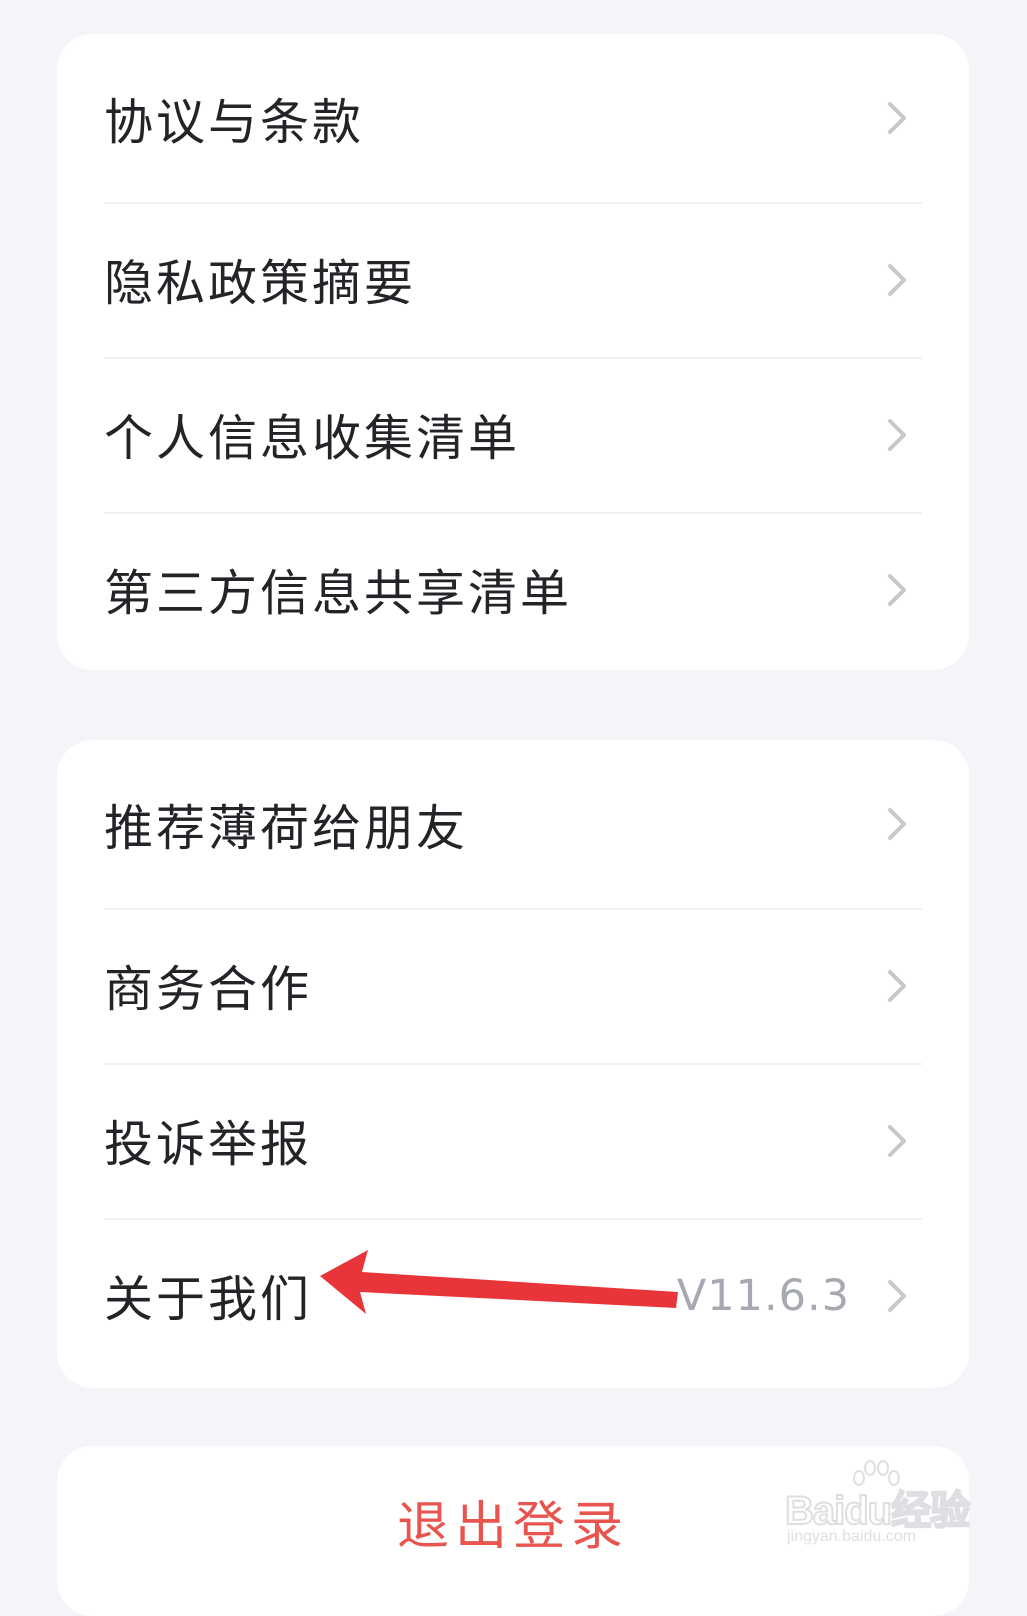 The height and width of the screenshot is (1616, 1027). Describe the element at coordinates (763, 1295) in the screenshot. I see `app-version-value: V11.6.3` at that location.